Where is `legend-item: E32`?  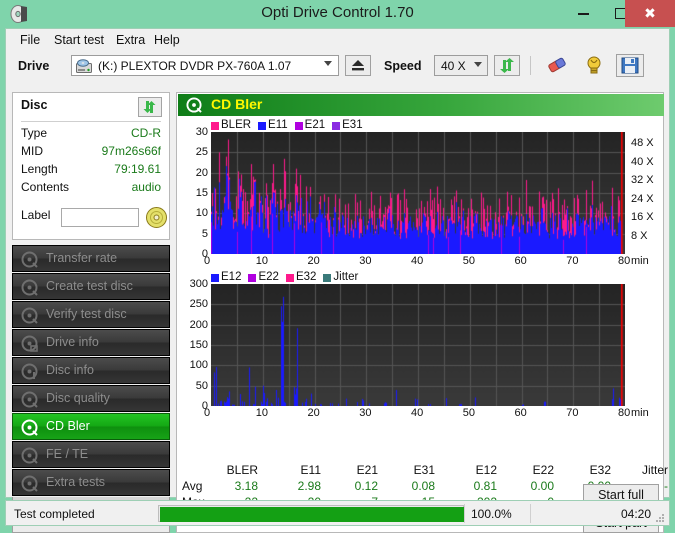 legend-item: E32 is located at coordinates (301, 277).